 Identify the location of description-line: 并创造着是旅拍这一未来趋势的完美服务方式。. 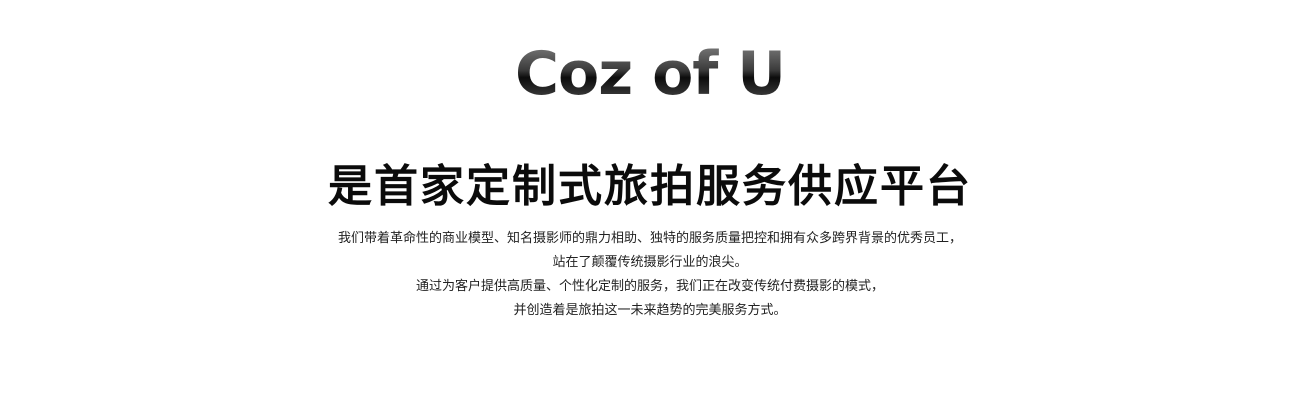
(650, 310).